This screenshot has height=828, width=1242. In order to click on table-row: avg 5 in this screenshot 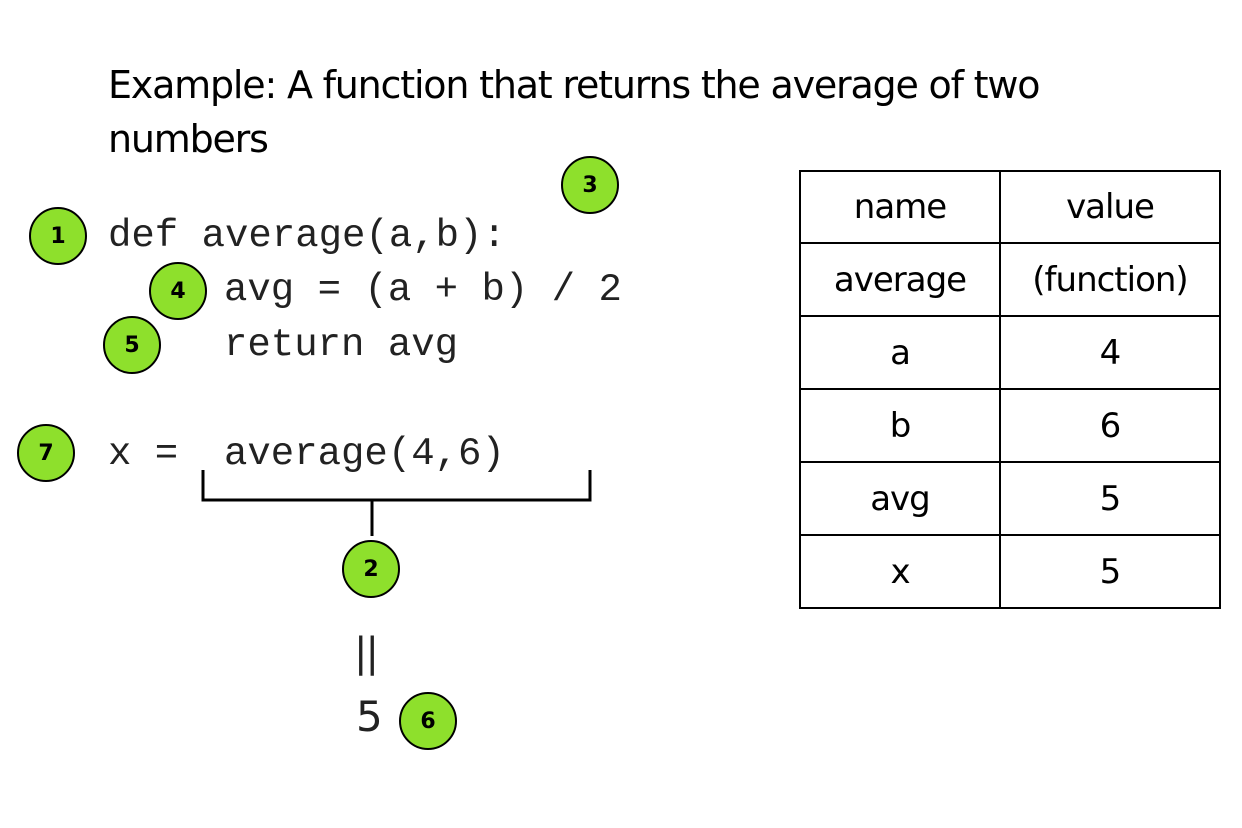, I will do `click(1010, 498)`.